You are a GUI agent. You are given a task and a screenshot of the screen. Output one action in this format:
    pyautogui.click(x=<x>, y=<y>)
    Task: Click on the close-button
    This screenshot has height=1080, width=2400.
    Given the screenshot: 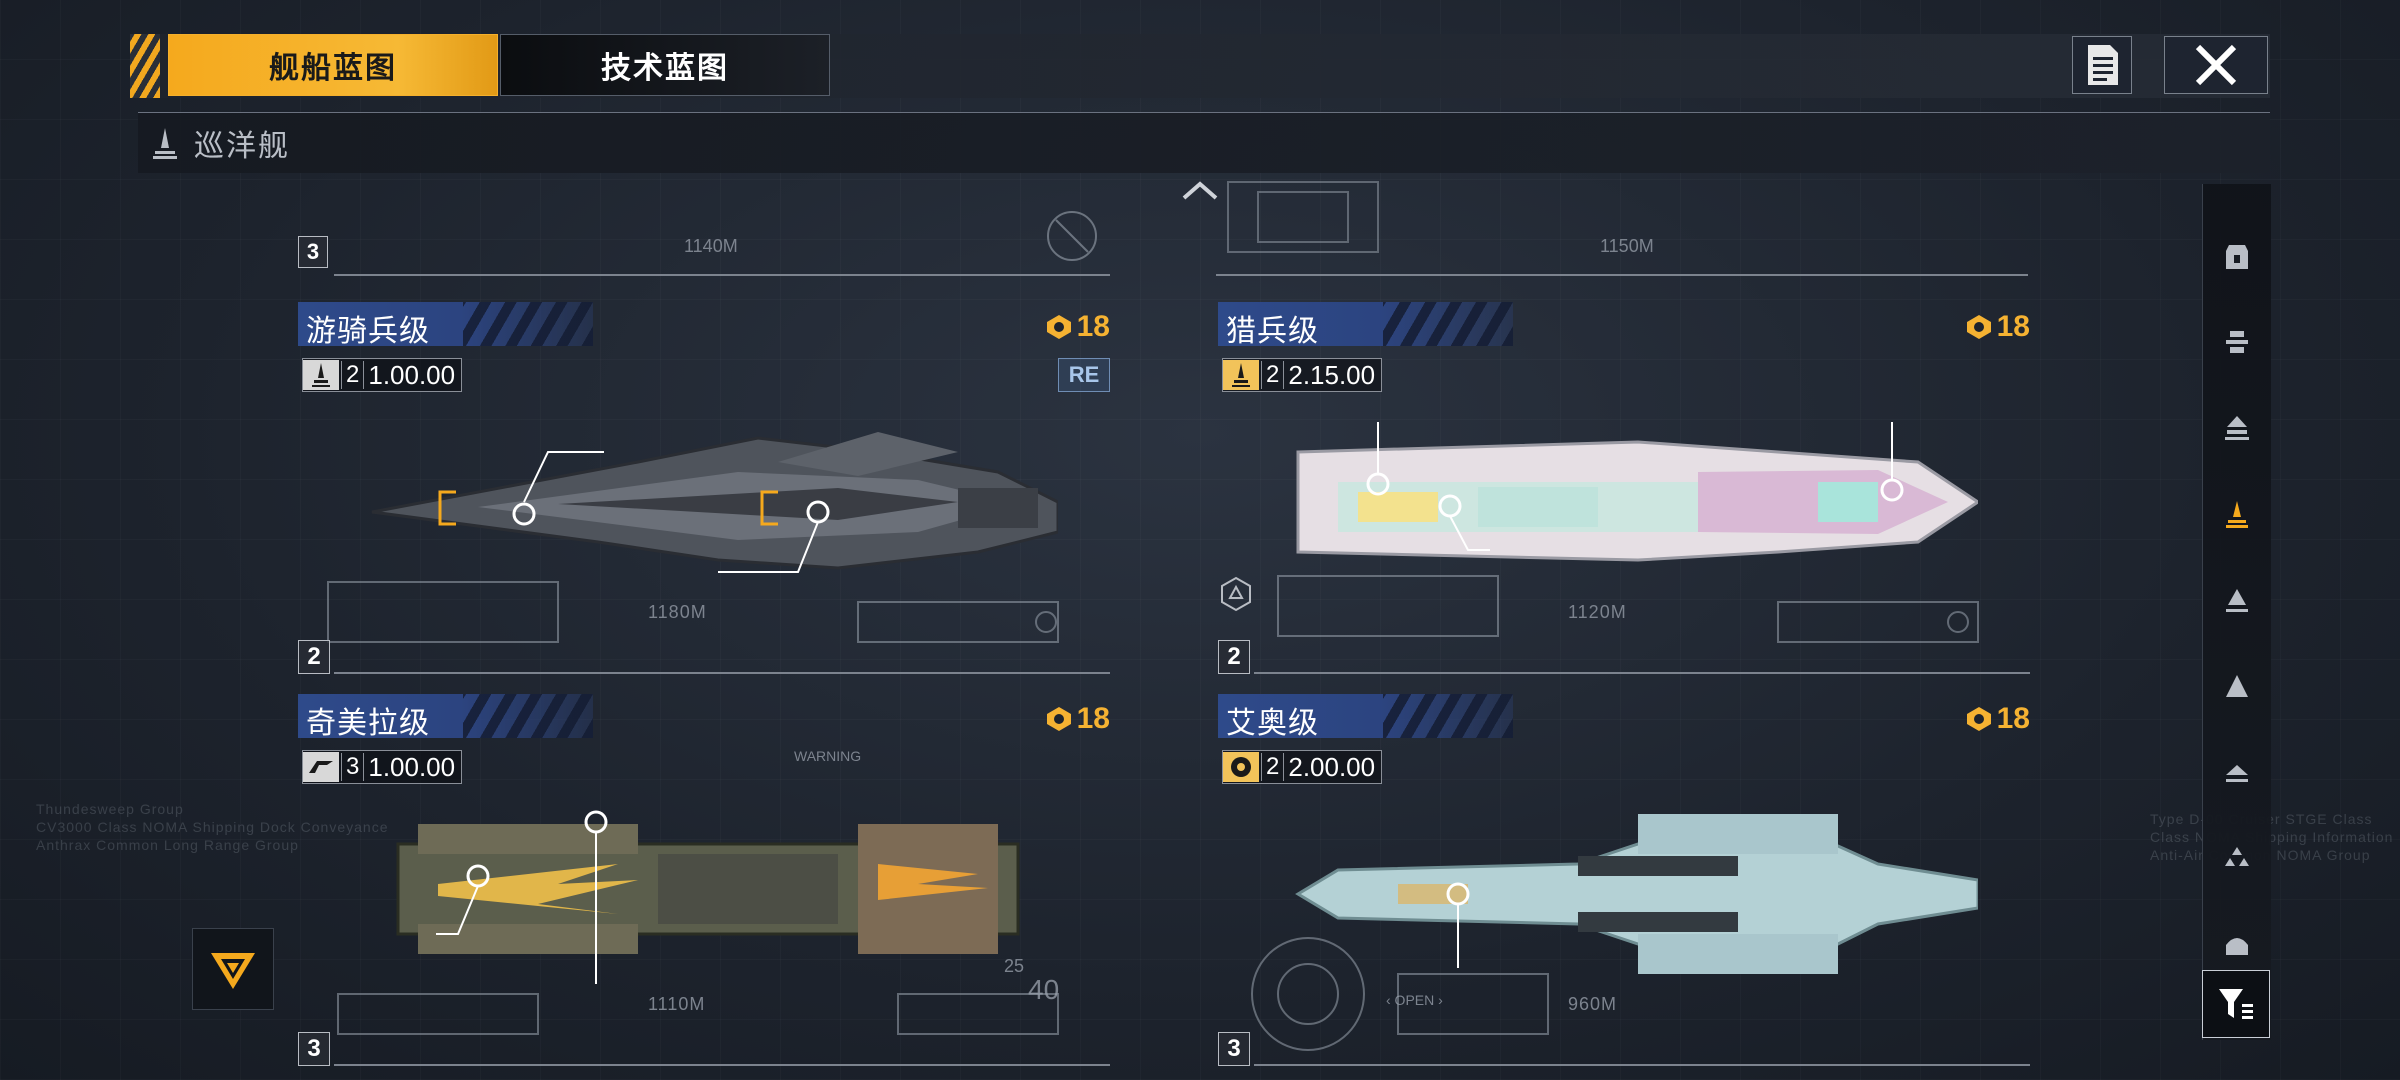 What is the action you would take?
    pyautogui.click(x=2216, y=65)
    